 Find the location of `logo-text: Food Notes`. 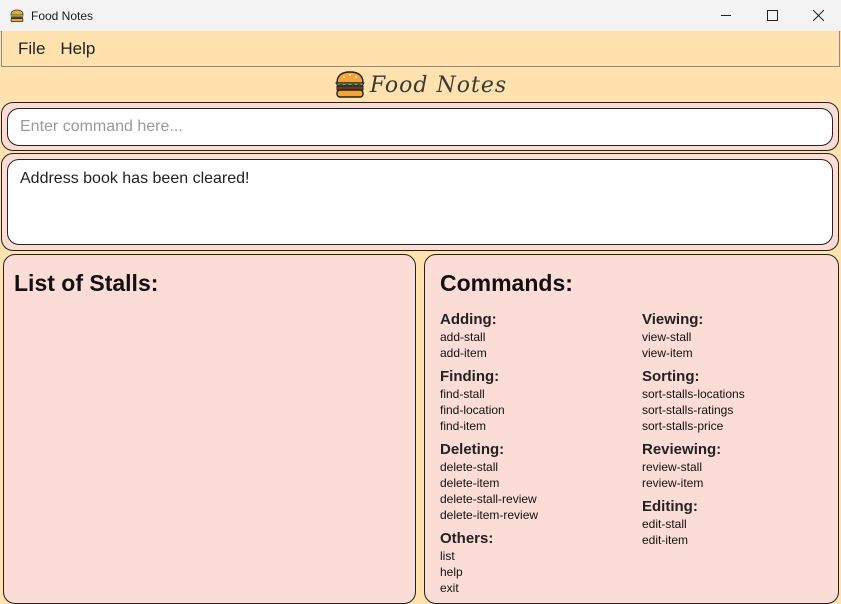

logo-text: Food Notes is located at coordinates (438, 85).